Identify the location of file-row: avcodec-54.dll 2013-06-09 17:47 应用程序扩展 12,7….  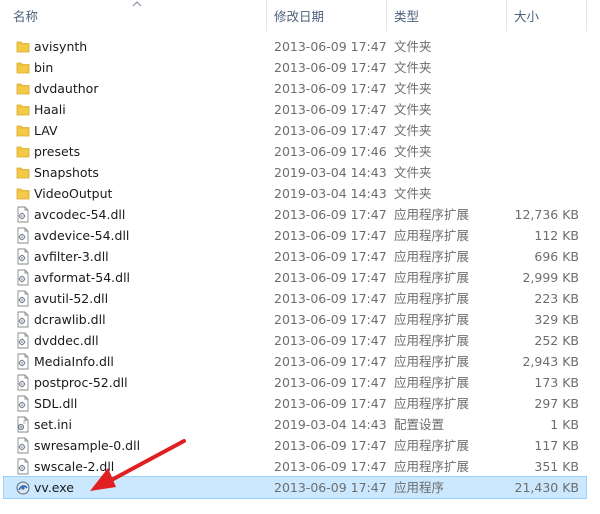
(295, 214).